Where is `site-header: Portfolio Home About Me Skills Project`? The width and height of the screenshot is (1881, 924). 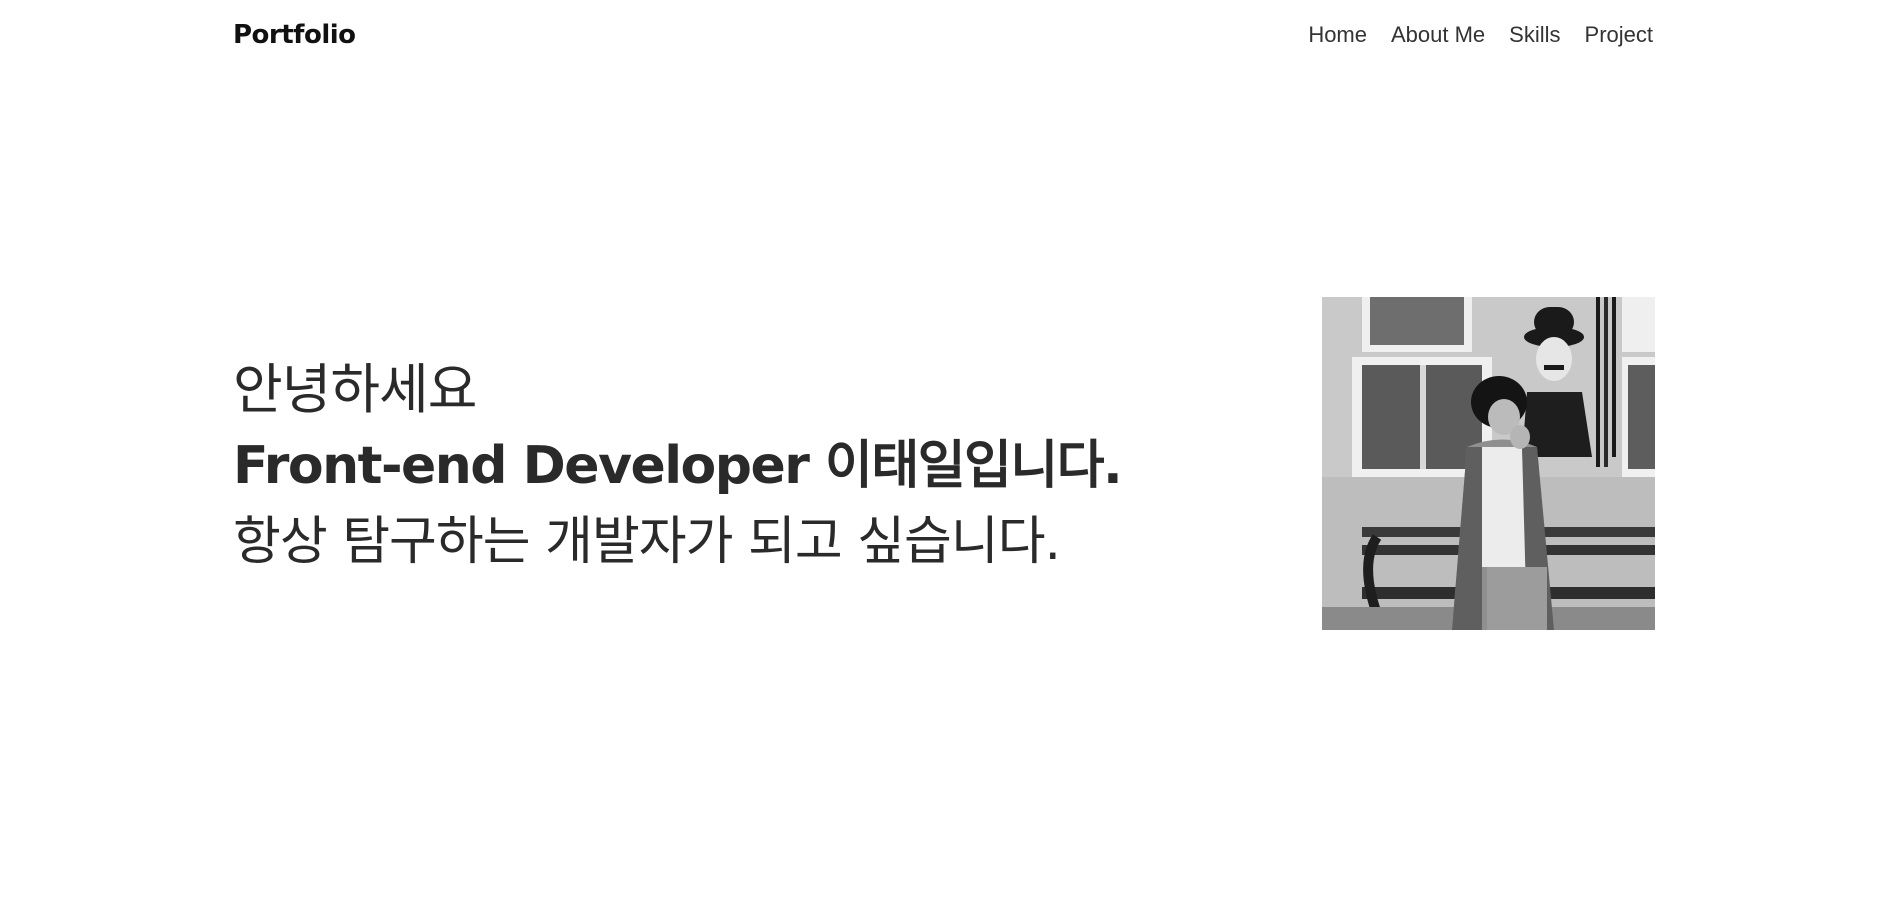 site-header: Portfolio Home About Me Skills Project is located at coordinates (940, 35).